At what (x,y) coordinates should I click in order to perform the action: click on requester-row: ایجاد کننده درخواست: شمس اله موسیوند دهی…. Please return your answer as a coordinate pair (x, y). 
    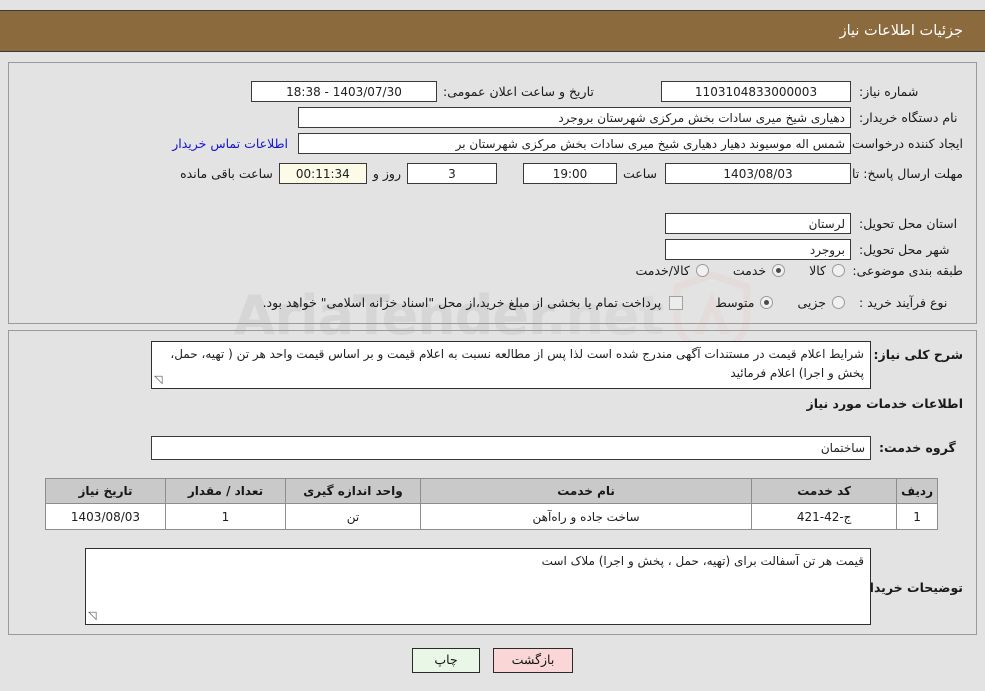
    Looking at the image, I should click on (567, 143).